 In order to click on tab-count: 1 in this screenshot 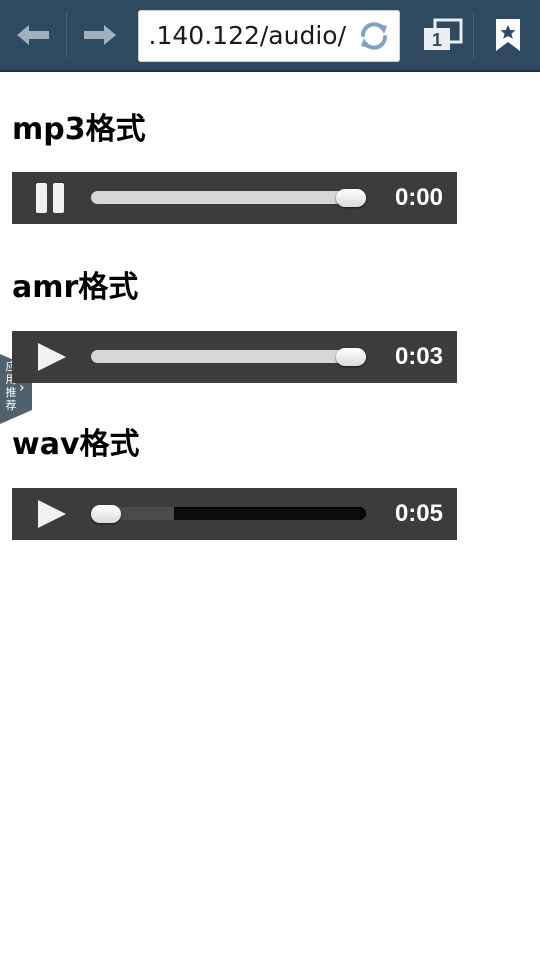, I will do `click(437, 40)`.